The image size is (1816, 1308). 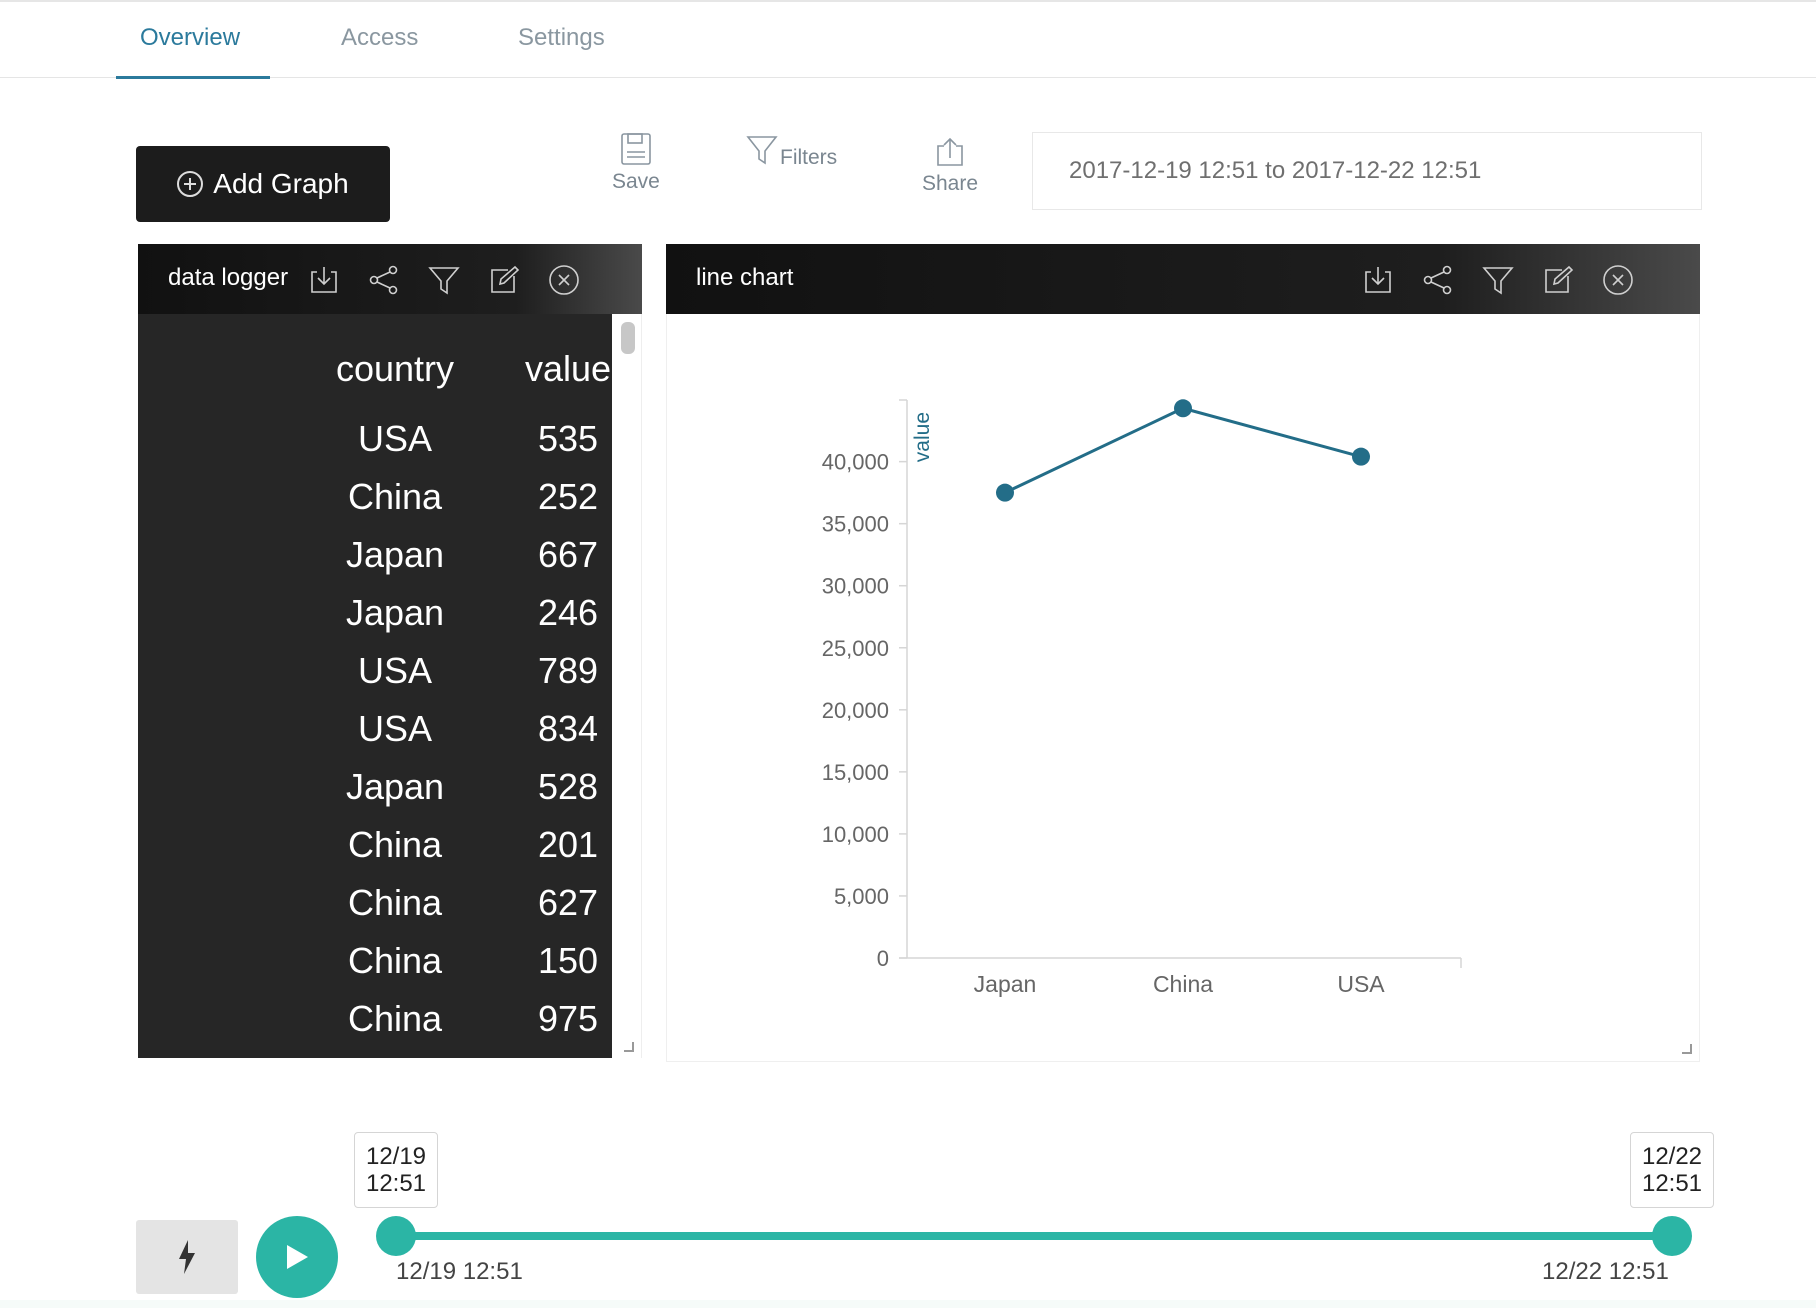 What do you see at coordinates (855, 834) in the screenshot?
I see `y-tick-label: 10,000` at bounding box center [855, 834].